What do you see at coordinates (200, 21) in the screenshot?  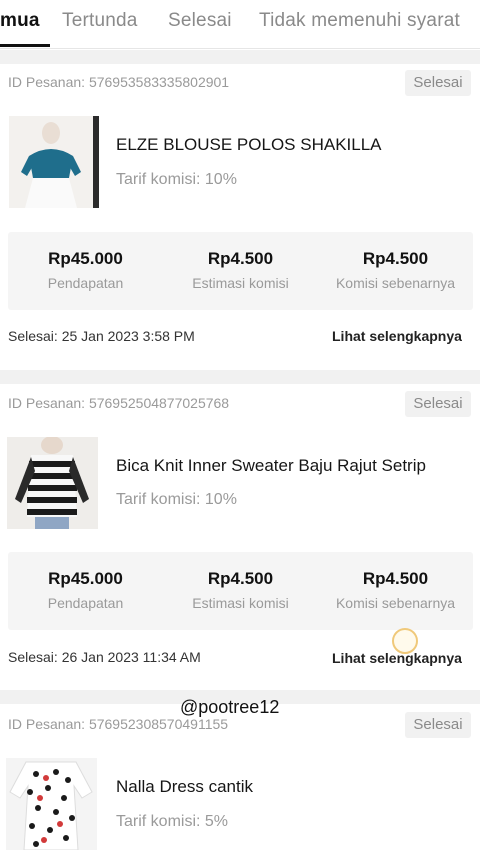 I see `tab-selesai: Selesai` at bounding box center [200, 21].